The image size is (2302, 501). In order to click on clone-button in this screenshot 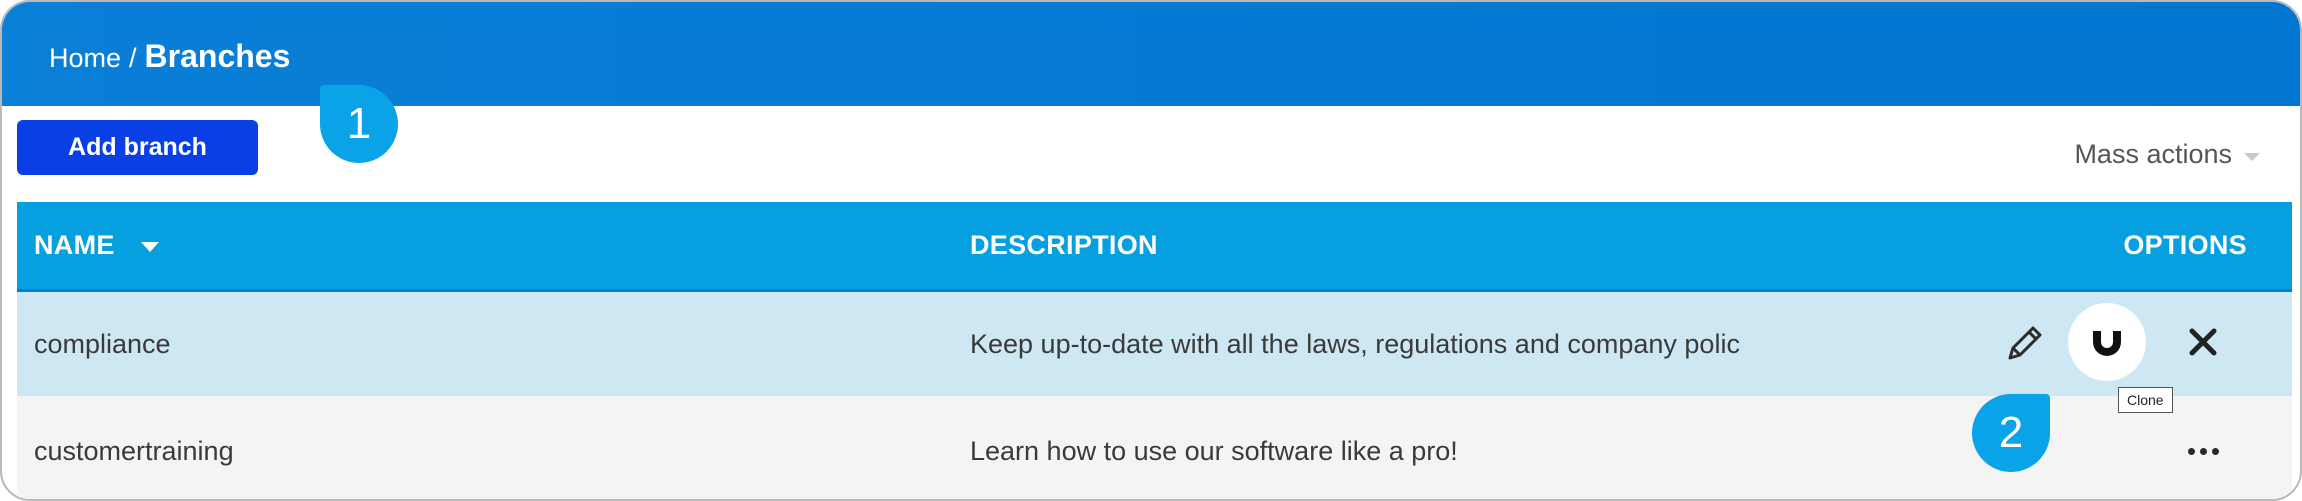, I will do `click(2107, 342)`.